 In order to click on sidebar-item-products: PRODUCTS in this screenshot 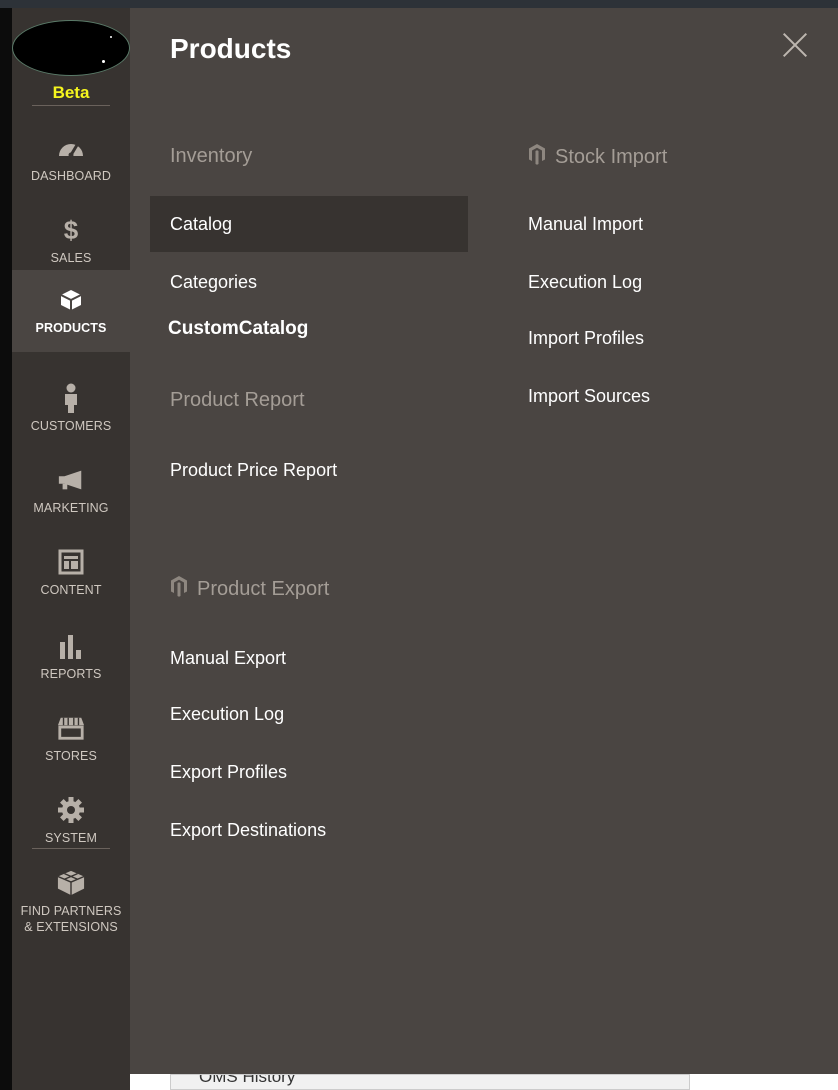, I will do `click(71, 311)`.